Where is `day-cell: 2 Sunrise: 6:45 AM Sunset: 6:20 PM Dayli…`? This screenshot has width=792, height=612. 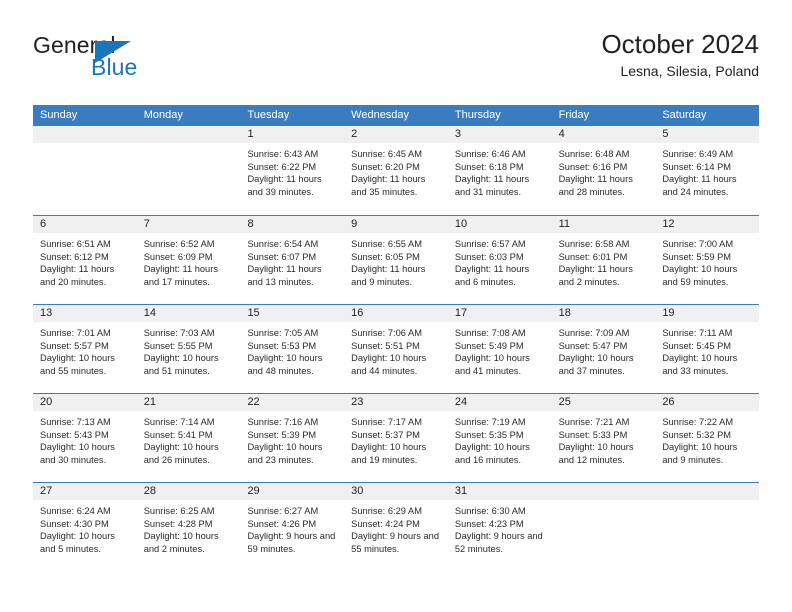 day-cell: 2 Sunrise: 6:45 AM Sunset: 6:20 PM Dayli… is located at coordinates (396, 170).